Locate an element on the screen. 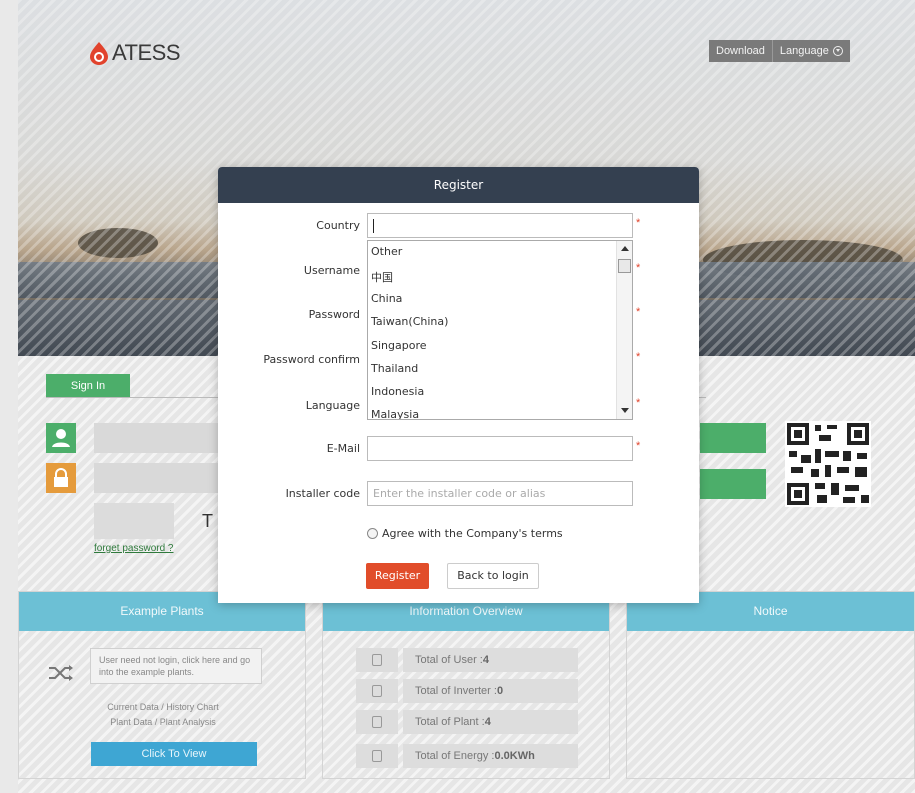  password-confirm-label: Password confirm is located at coordinates (311, 359).